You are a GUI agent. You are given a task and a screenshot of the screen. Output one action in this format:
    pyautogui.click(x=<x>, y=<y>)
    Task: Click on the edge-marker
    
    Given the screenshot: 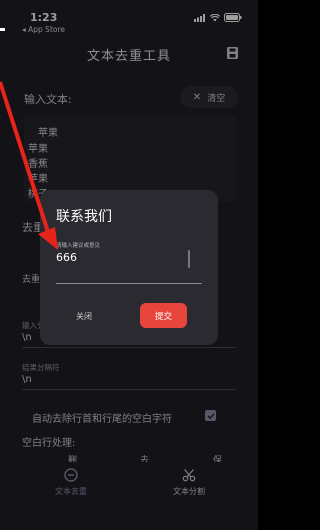 What is the action you would take?
    pyautogui.click(x=2, y=29)
    